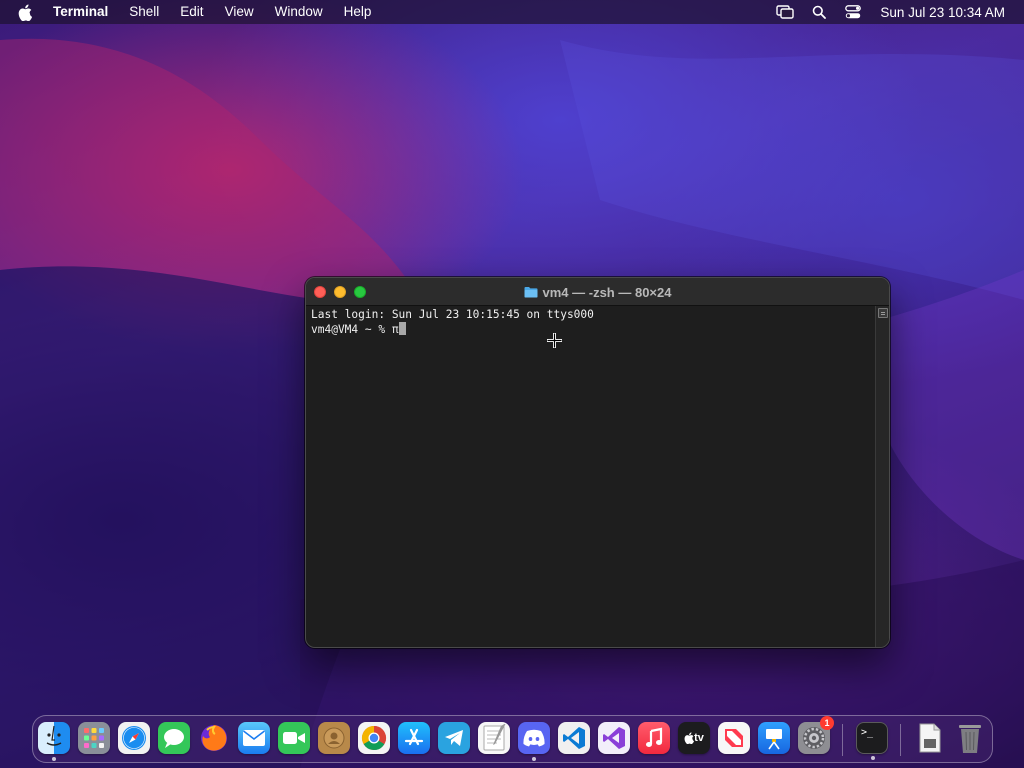  I want to click on menu-help: Help, so click(358, 12).